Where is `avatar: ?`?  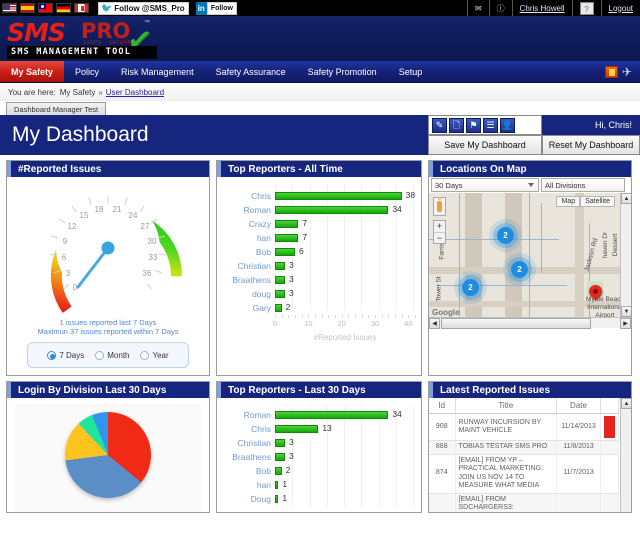 avatar: ? is located at coordinates (586, 8).